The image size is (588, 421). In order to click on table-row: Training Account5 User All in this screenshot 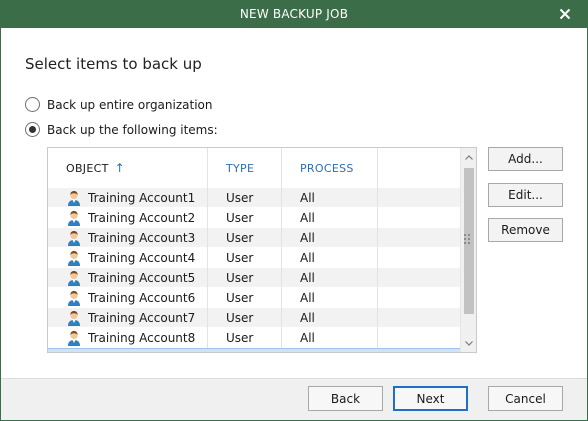, I will do `click(254, 277)`.